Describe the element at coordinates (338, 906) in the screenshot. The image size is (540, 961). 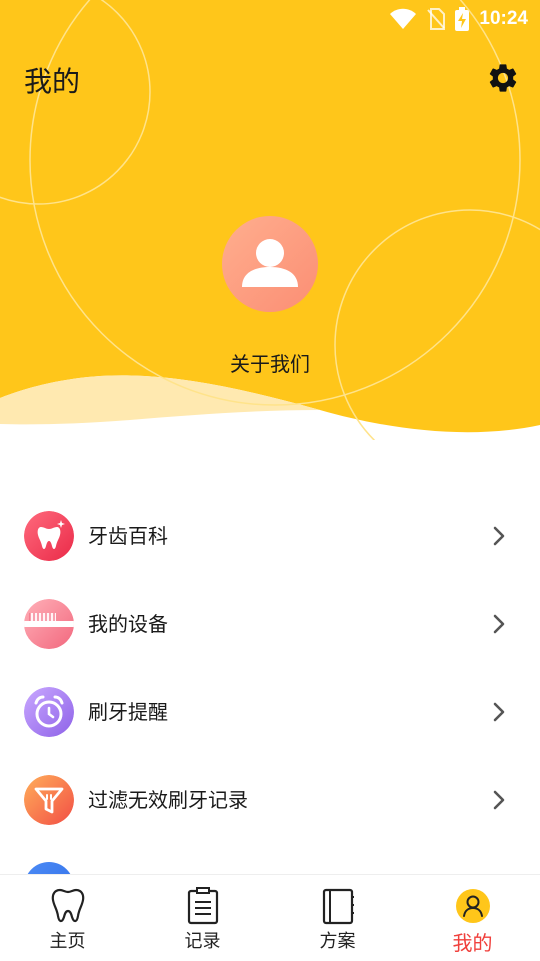
I see `notebook-icon` at that location.